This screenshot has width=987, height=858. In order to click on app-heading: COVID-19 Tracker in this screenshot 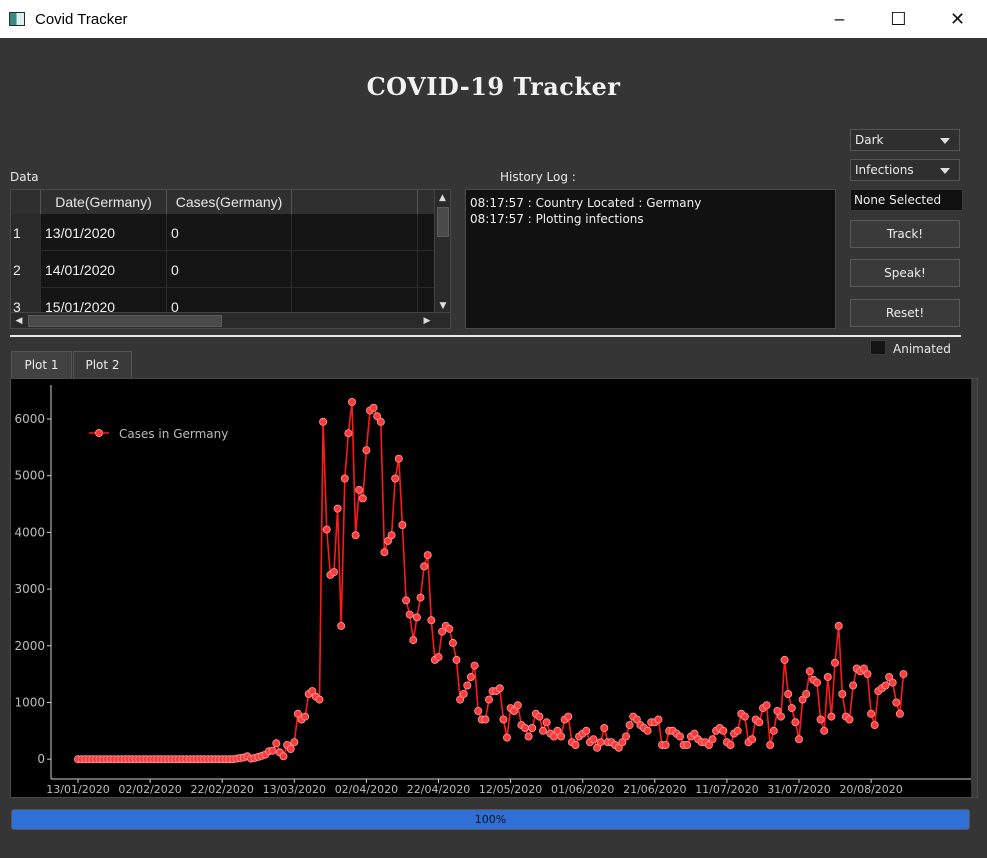, I will do `click(493, 86)`.